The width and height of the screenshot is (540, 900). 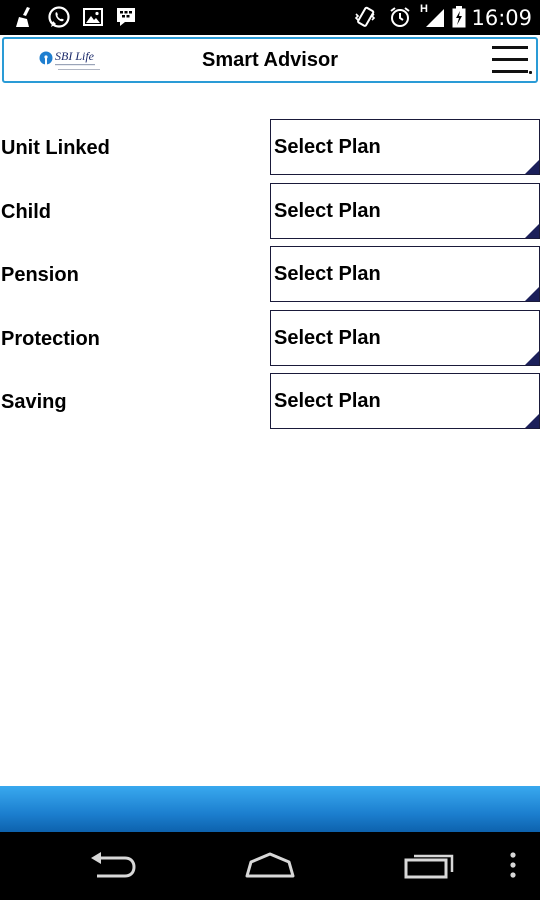 I want to click on recent-apps-icon, so click(x=429, y=867).